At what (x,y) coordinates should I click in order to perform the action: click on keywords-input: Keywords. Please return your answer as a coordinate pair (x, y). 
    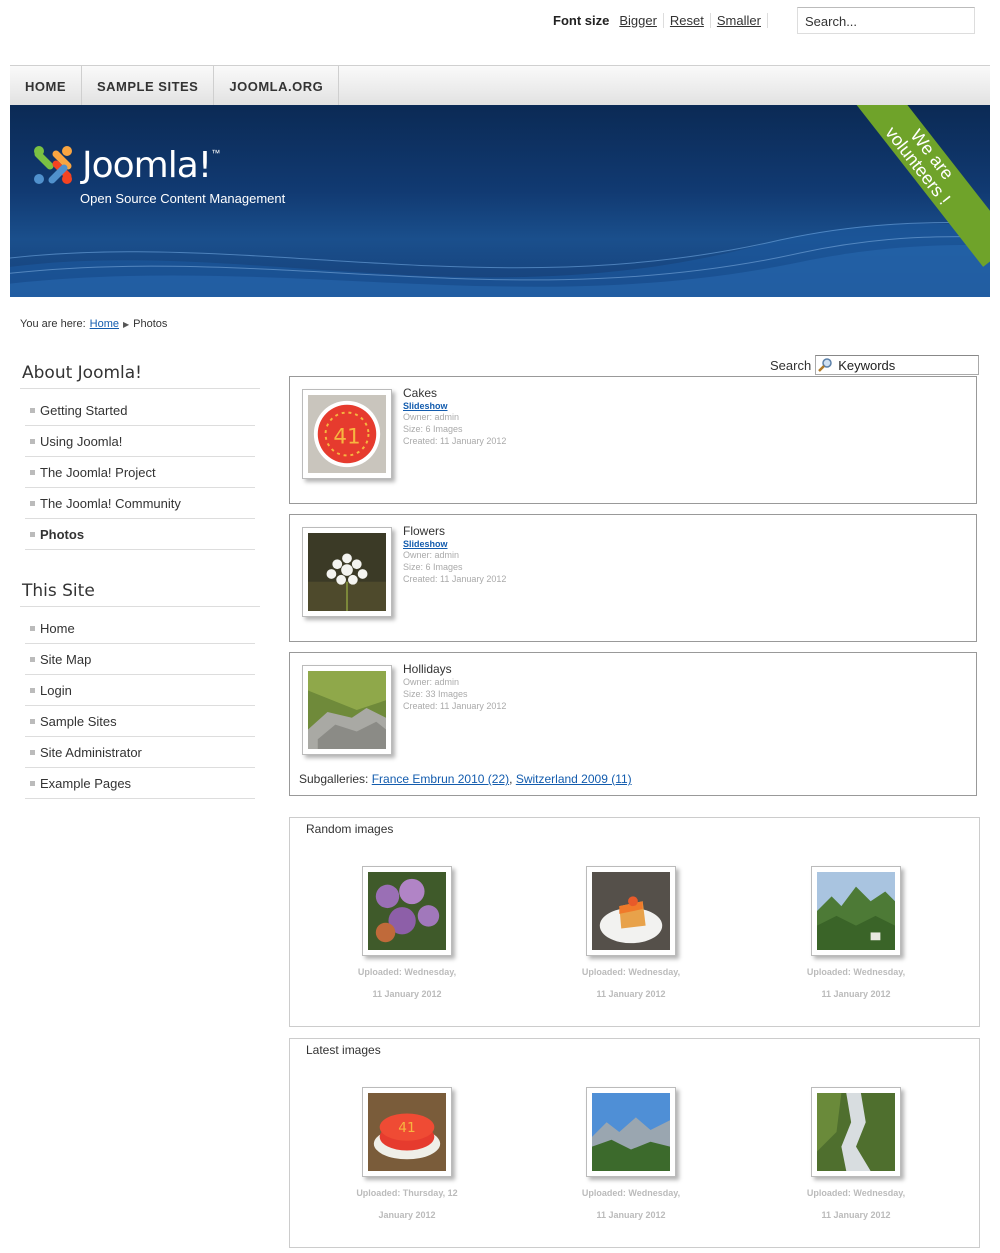
    Looking at the image, I should click on (897, 365).